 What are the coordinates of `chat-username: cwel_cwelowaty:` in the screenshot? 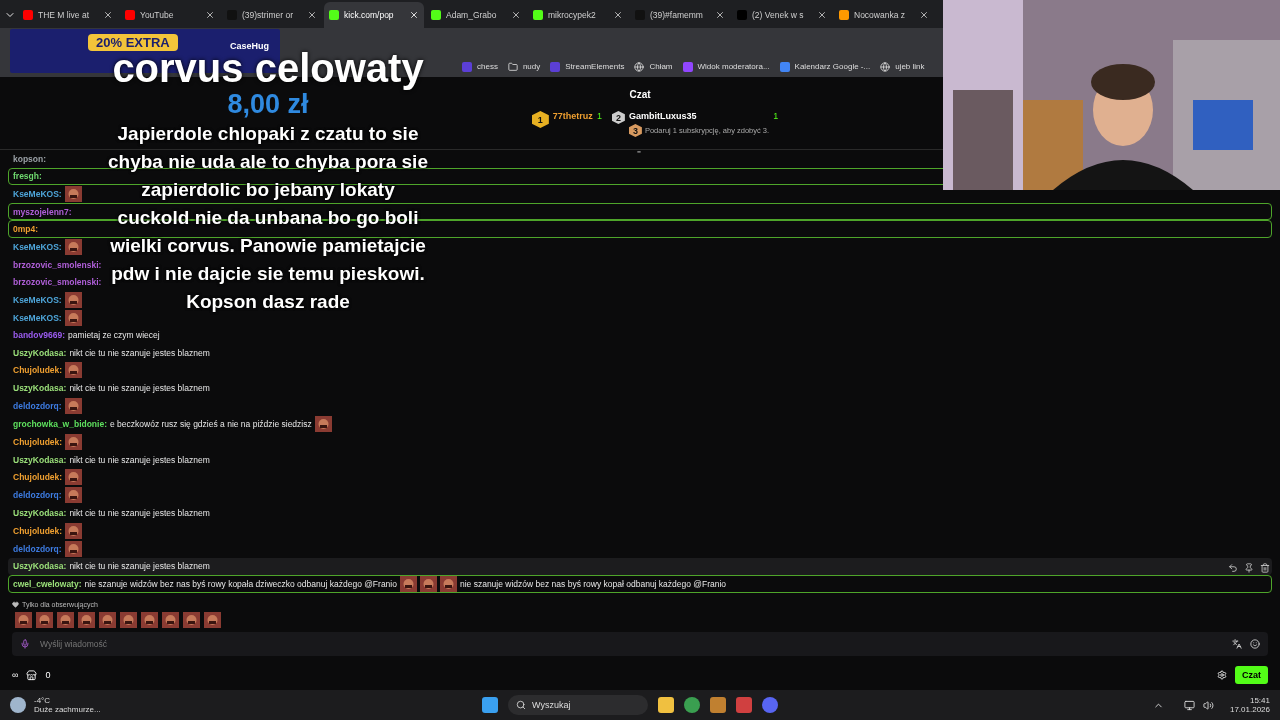 It's located at (47, 584).